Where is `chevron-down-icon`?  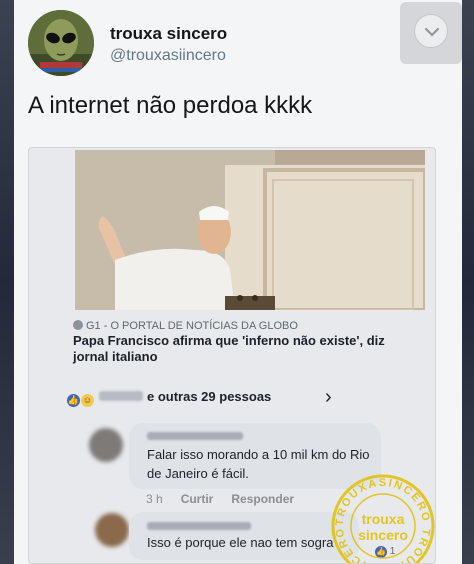
chevron-down-icon is located at coordinates (432, 32).